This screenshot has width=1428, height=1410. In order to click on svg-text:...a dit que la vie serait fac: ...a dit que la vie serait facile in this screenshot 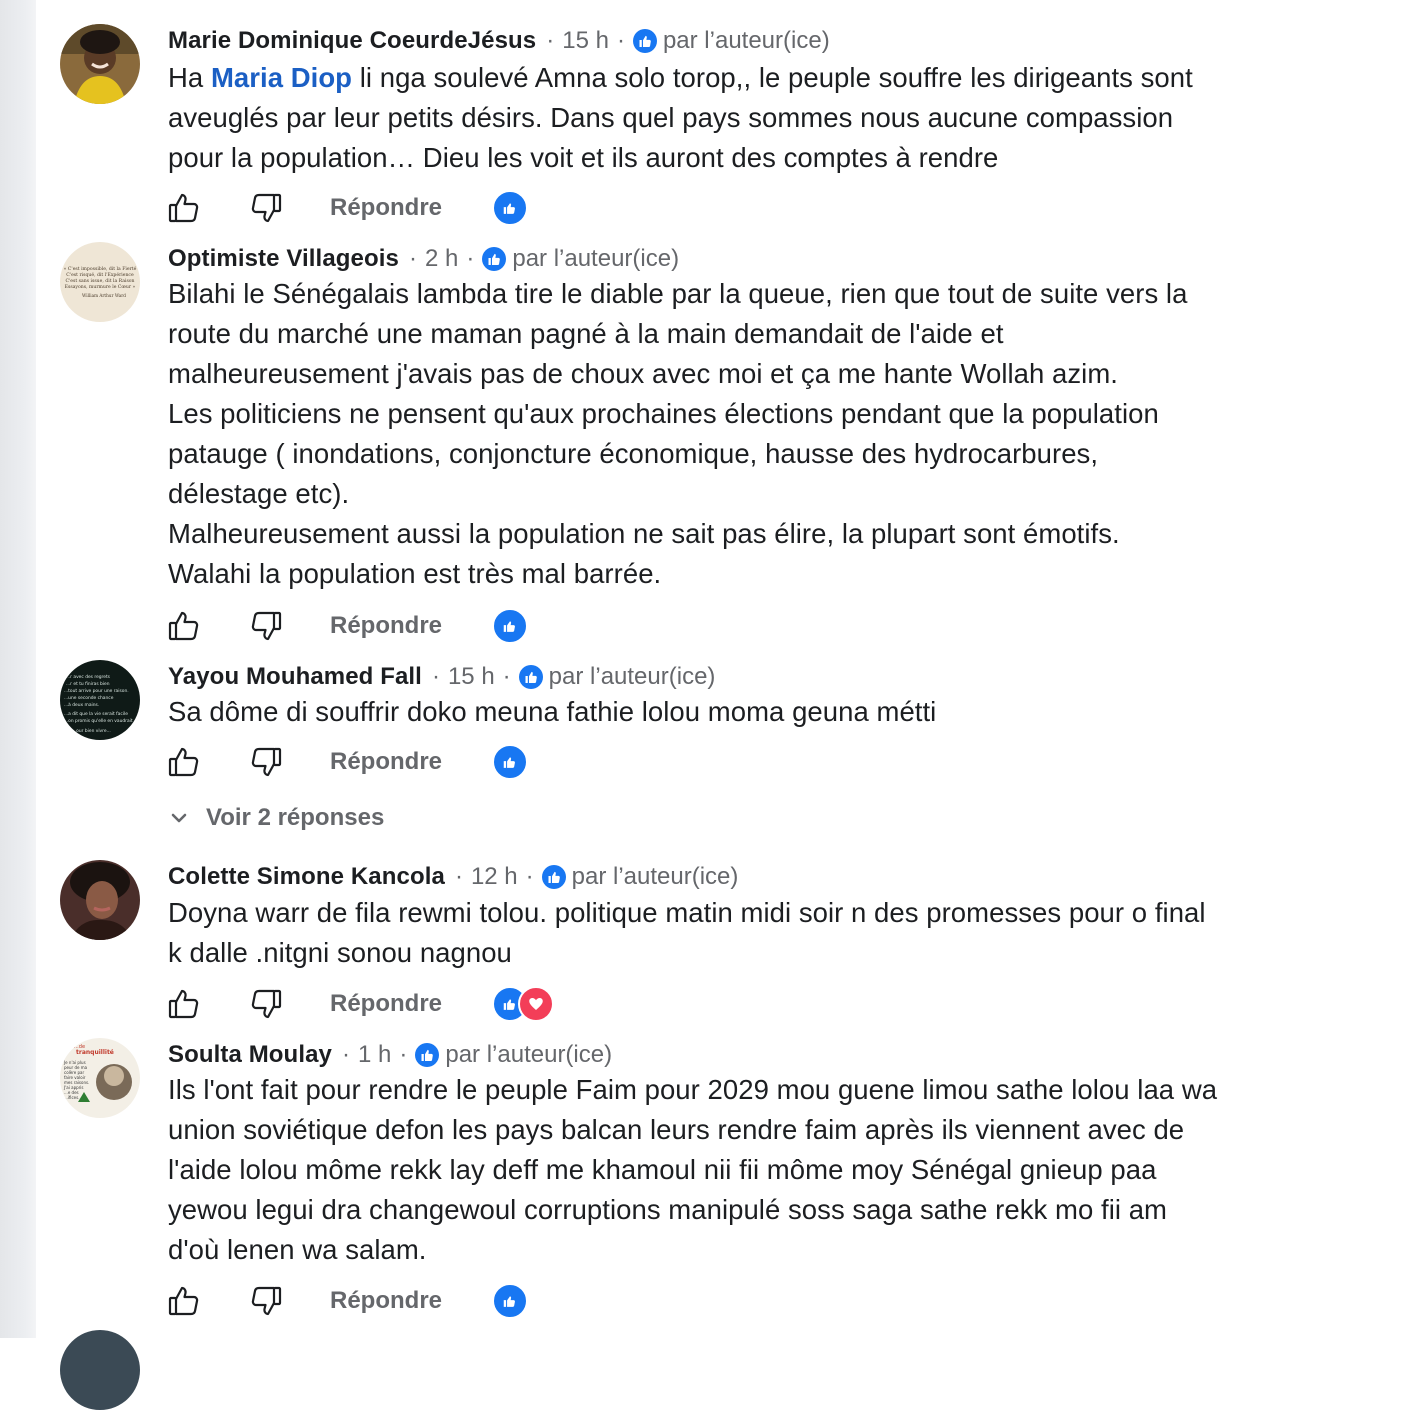, I will do `click(96, 714)`.